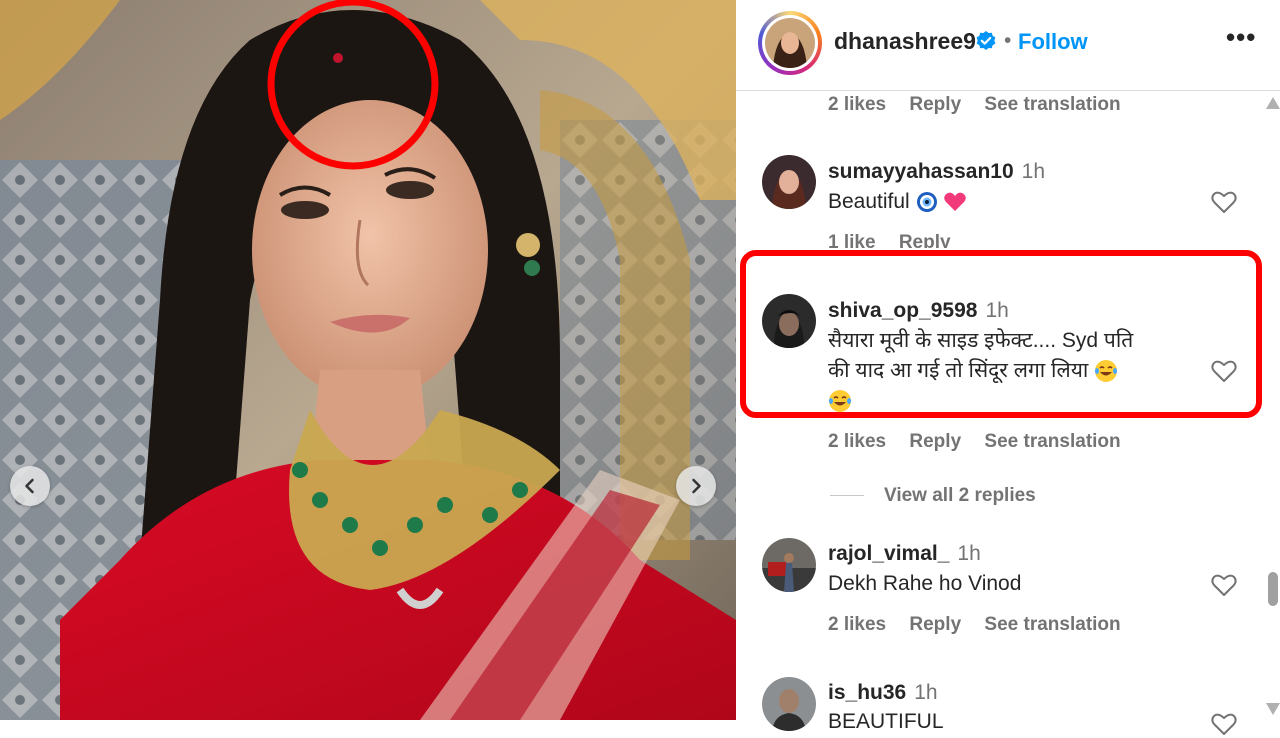 The image size is (1280, 738). Describe the element at coordinates (888, 553) in the screenshot. I see `comment-username-text: rajol_vimal_` at that location.